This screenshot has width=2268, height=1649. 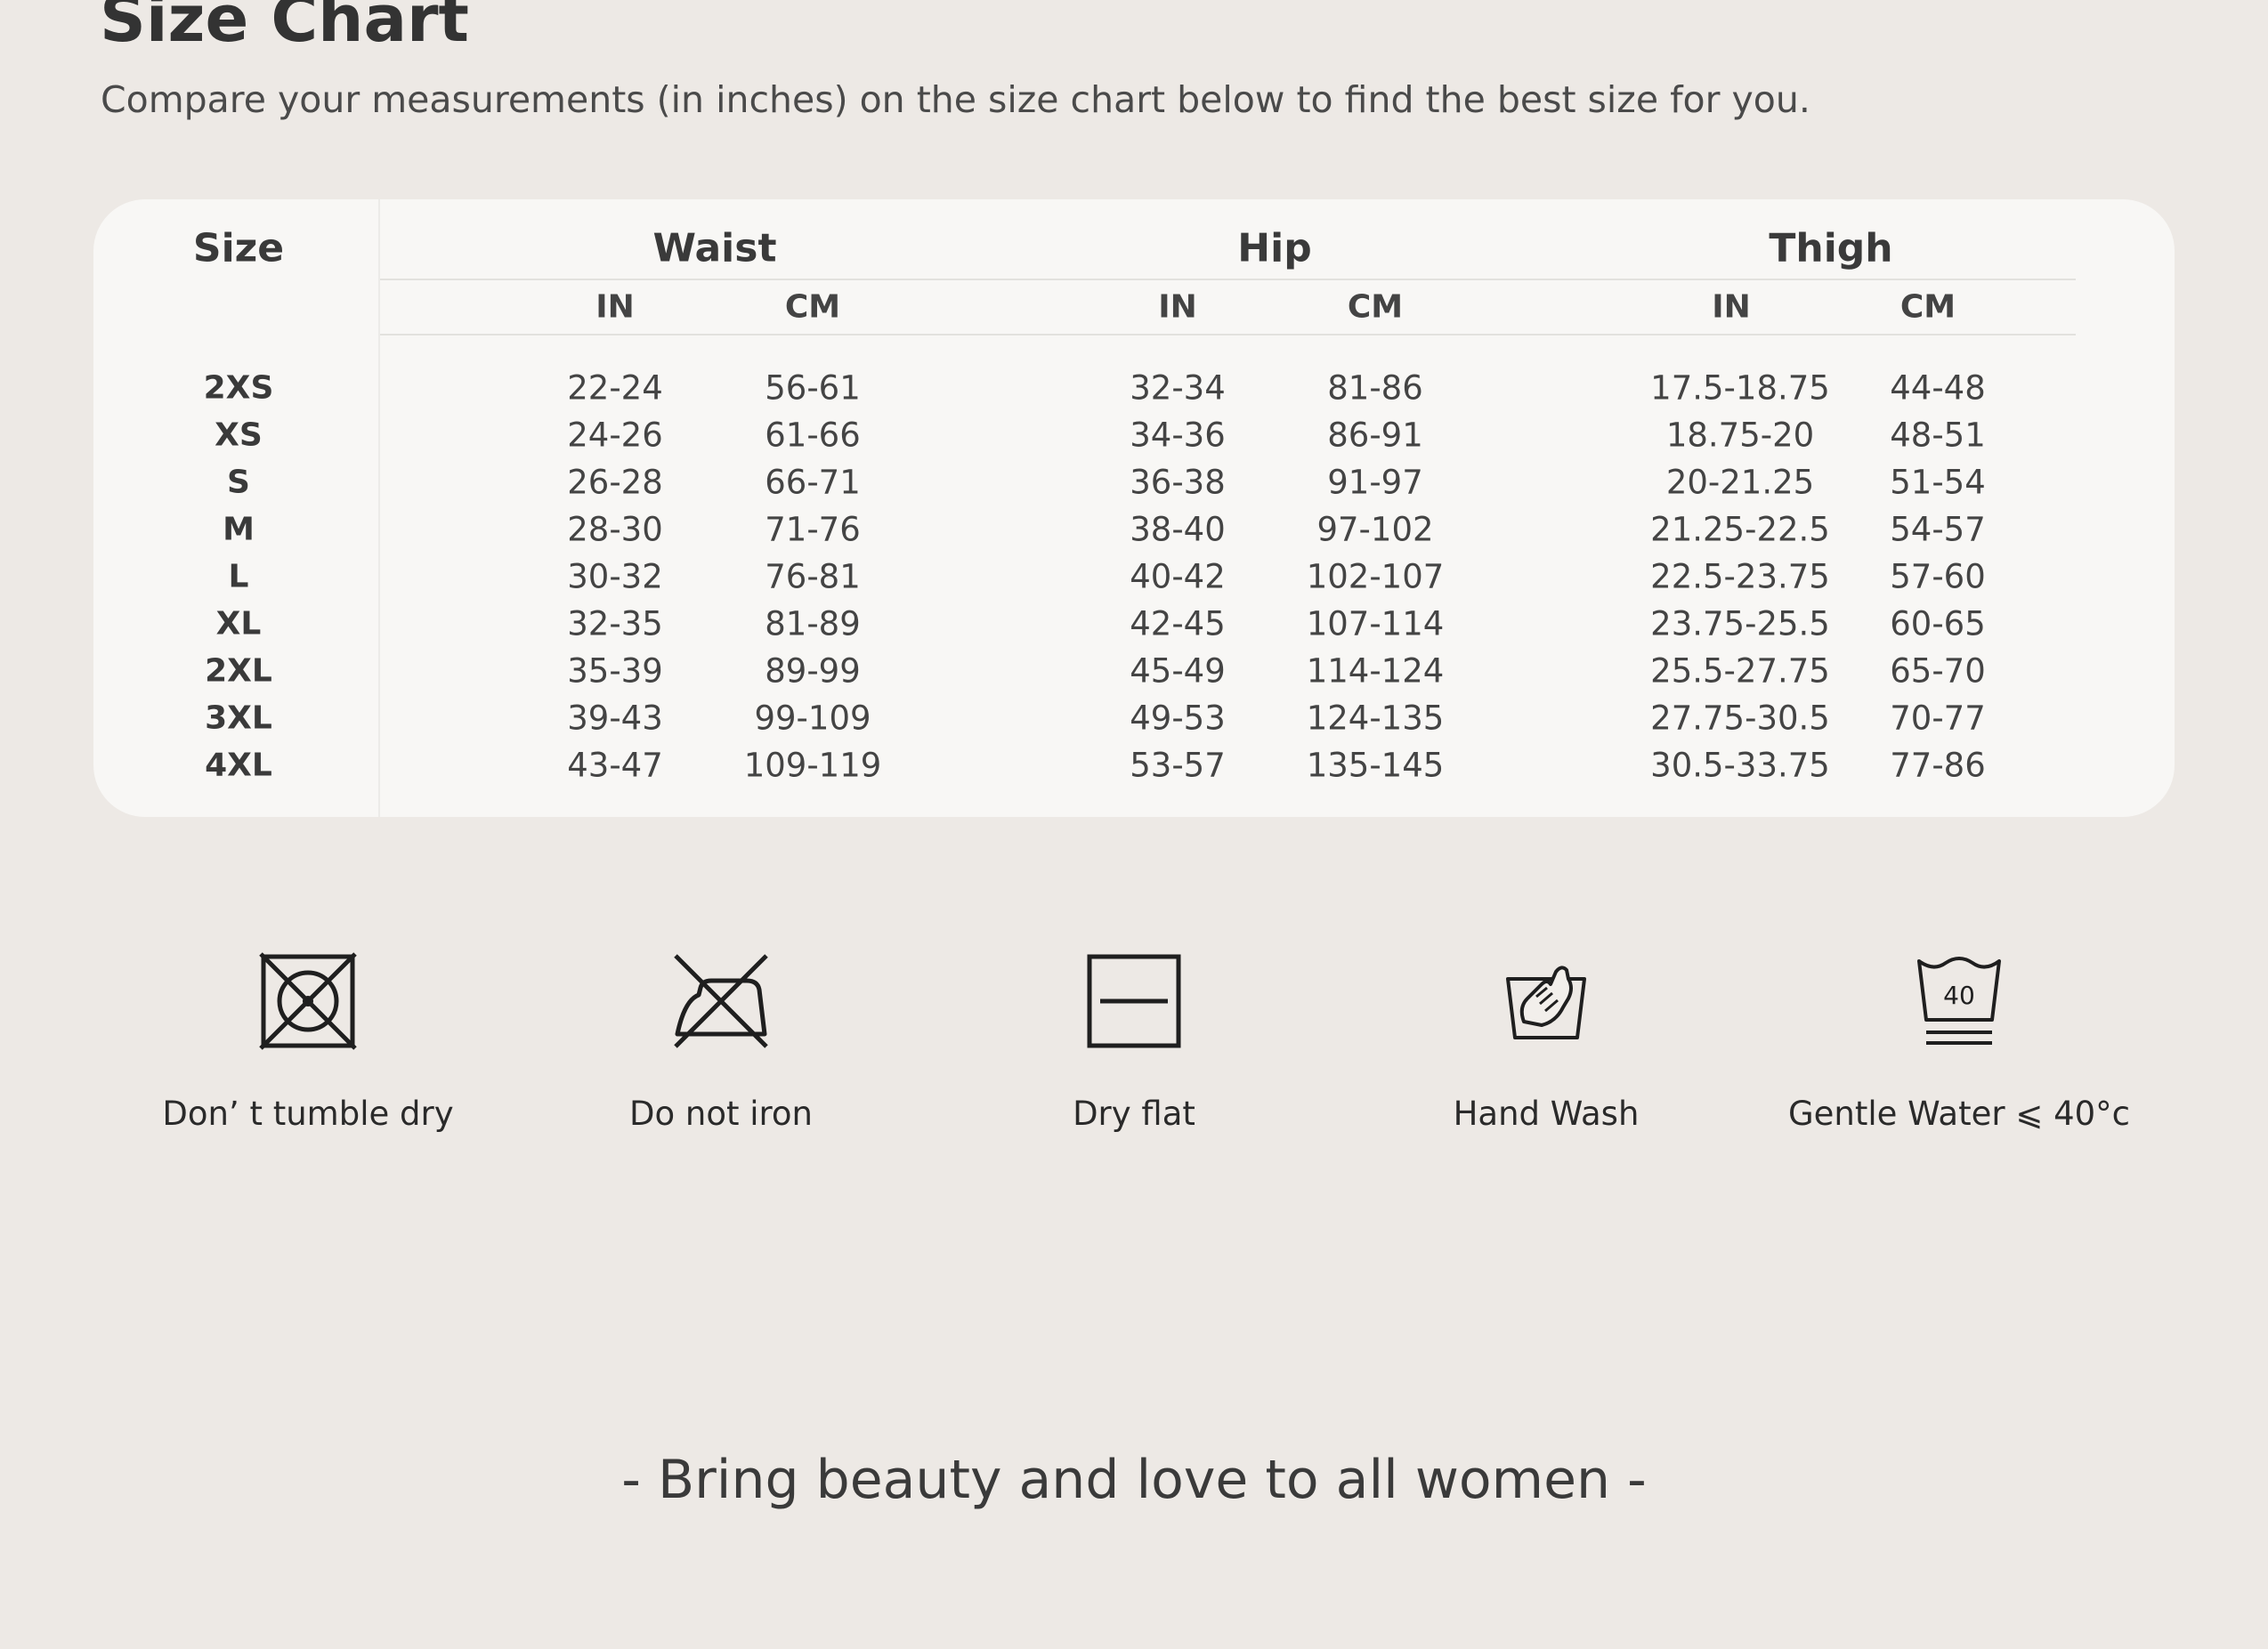 What do you see at coordinates (238, 624) in the screenshot?
I see `size-label: XL` at bounding box center [238, 624].